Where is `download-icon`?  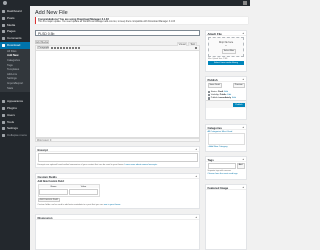 download-icon is located at coordinates (3, 45).